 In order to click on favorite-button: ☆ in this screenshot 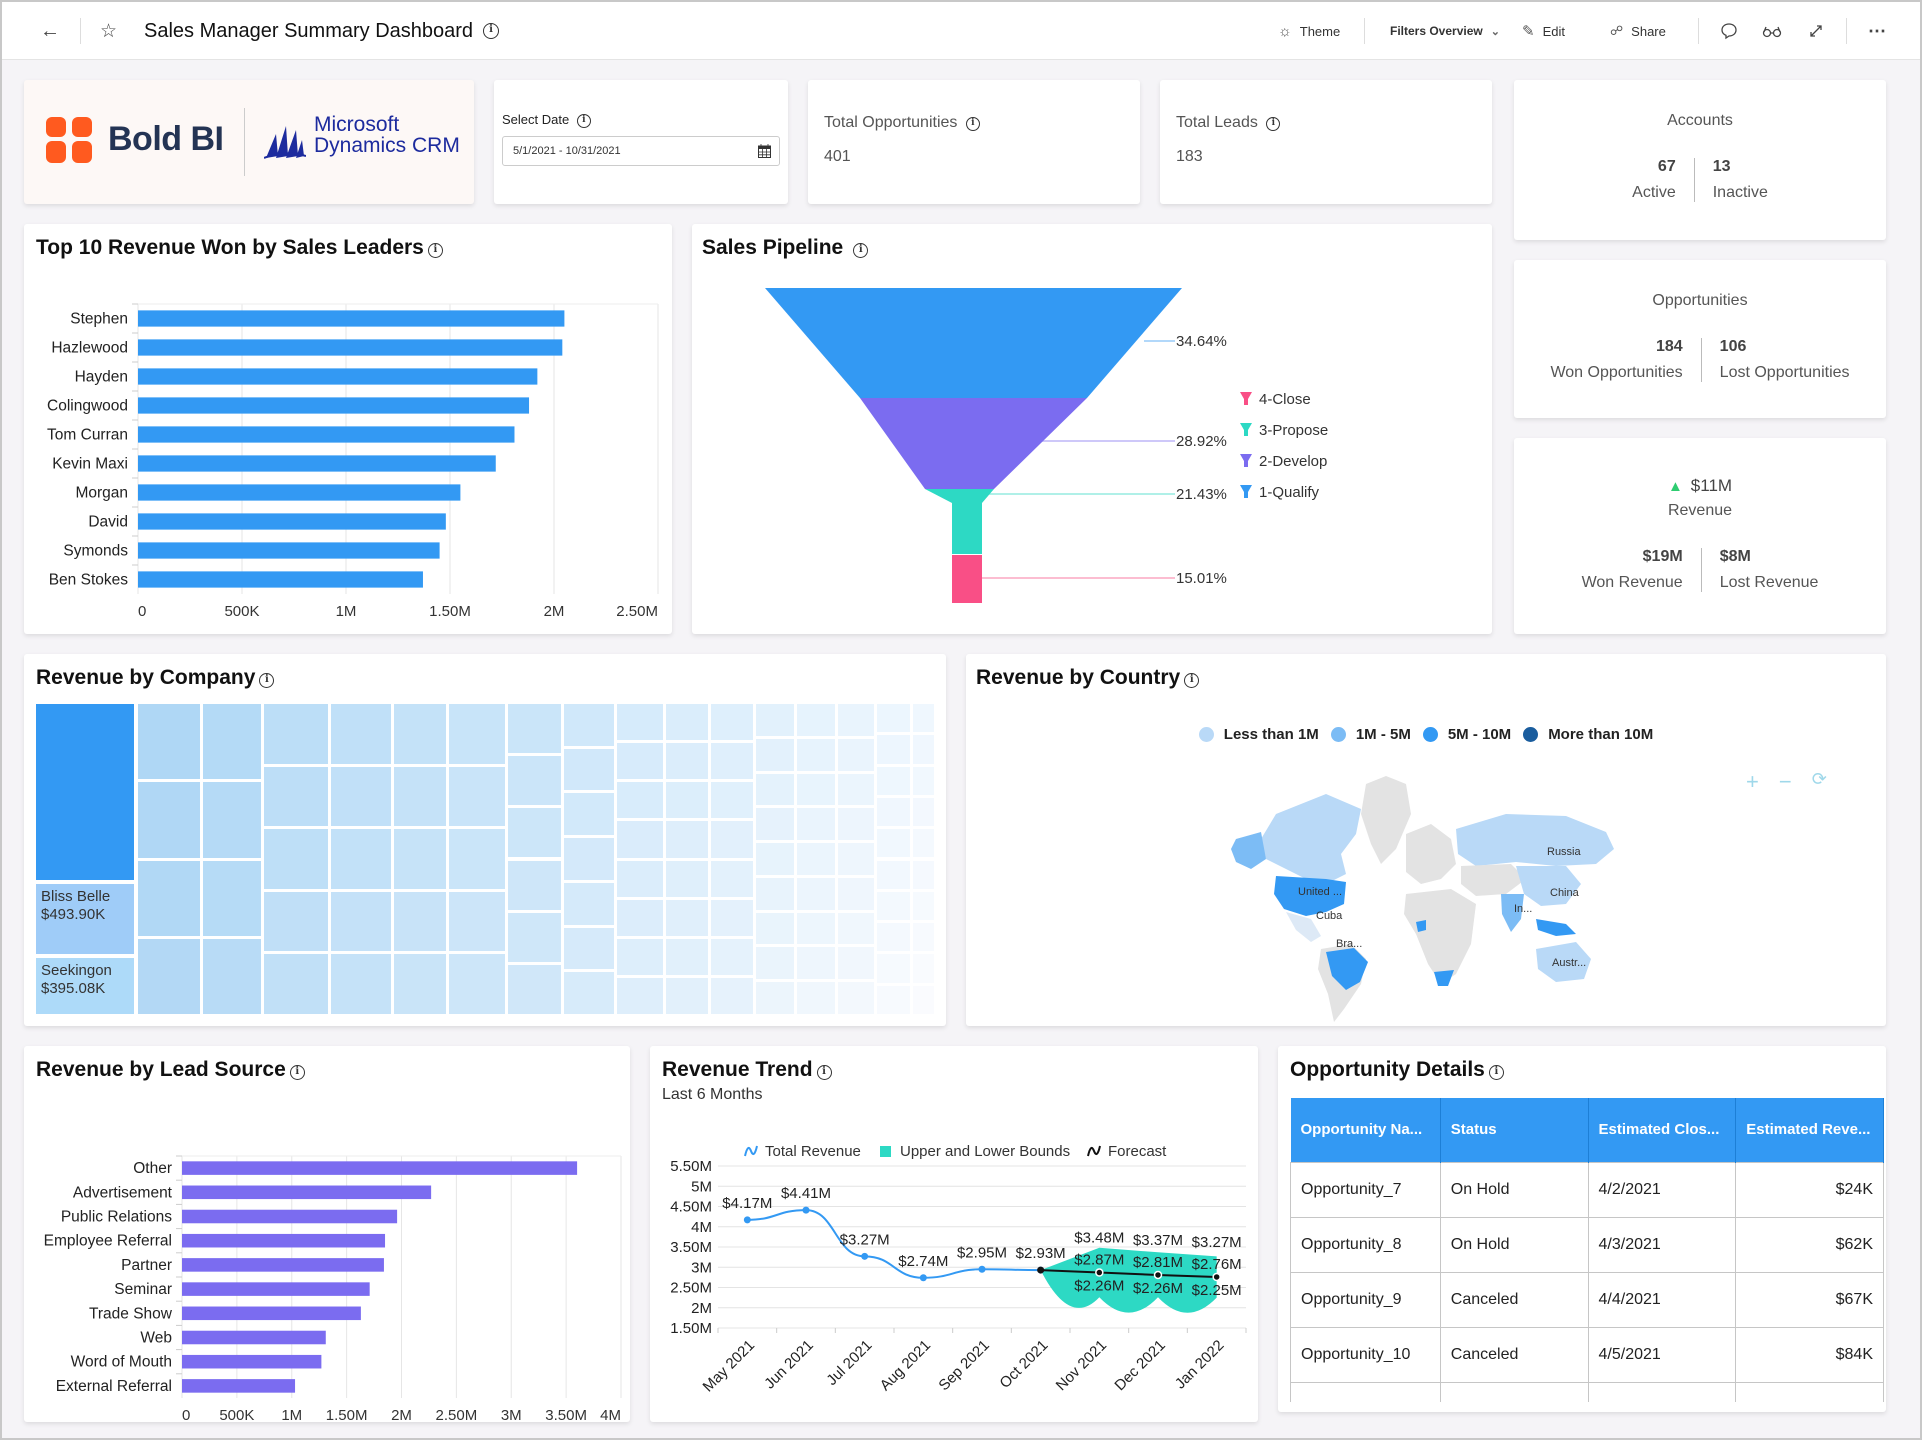, I will do `click(108, 31)`.